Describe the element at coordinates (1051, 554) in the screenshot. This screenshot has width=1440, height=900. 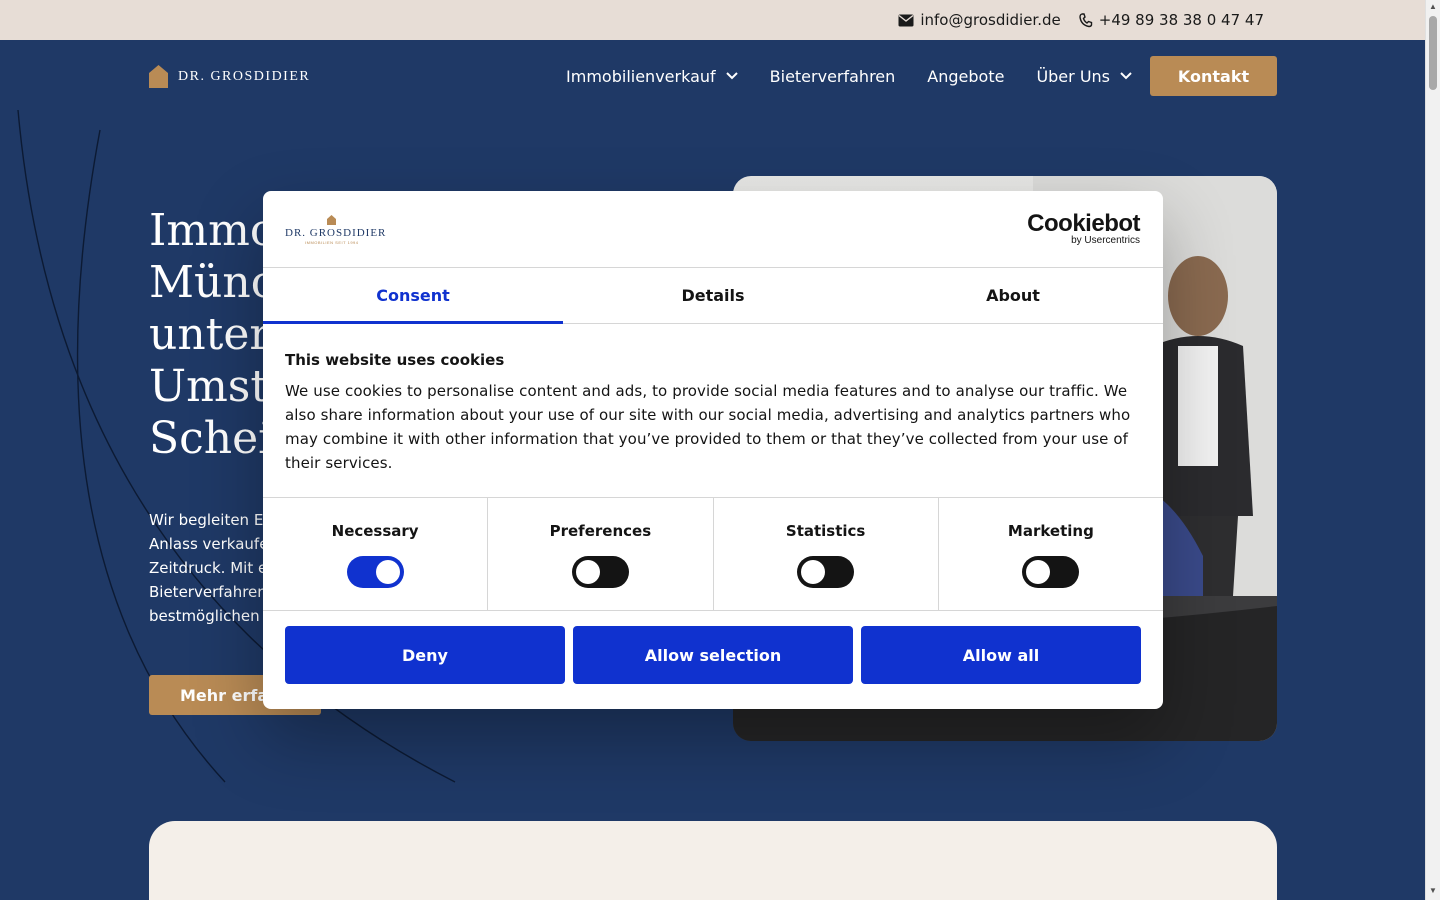
I see `toggle-marketing: Marketing` at that location.